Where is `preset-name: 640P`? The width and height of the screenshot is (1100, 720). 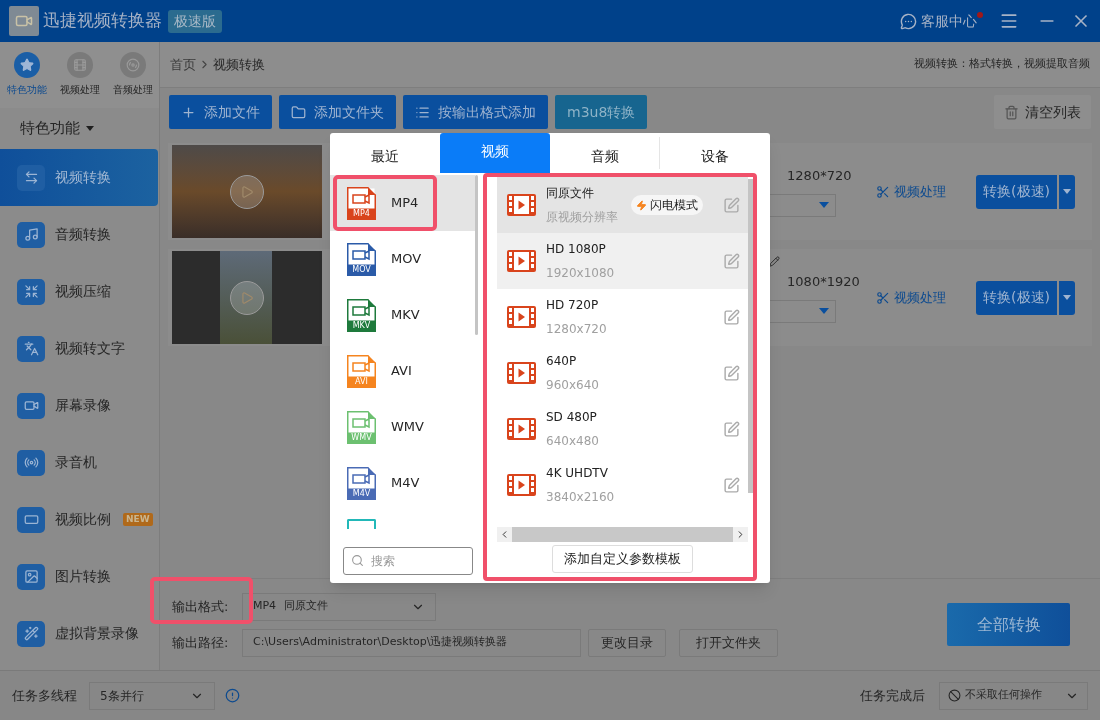 preset-name: 640P is located at coordinates (562, 361).